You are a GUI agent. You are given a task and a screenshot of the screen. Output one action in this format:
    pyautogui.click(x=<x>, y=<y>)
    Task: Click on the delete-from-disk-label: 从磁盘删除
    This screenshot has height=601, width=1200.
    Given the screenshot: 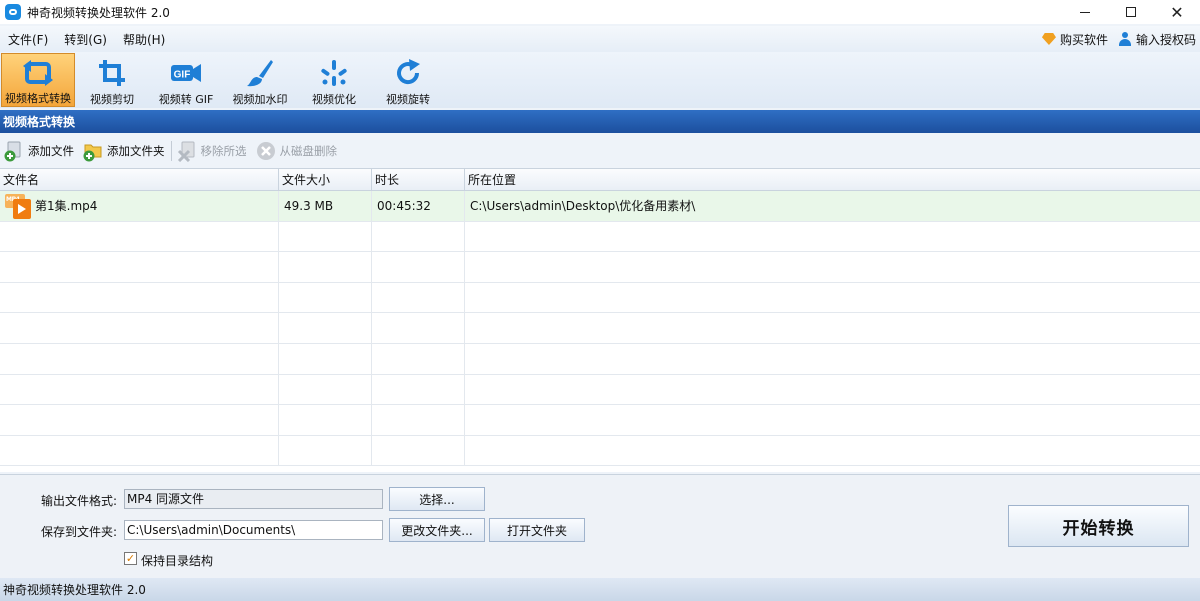 What is the action you would take?
    pyautogui.click(x=308, y=151)
    